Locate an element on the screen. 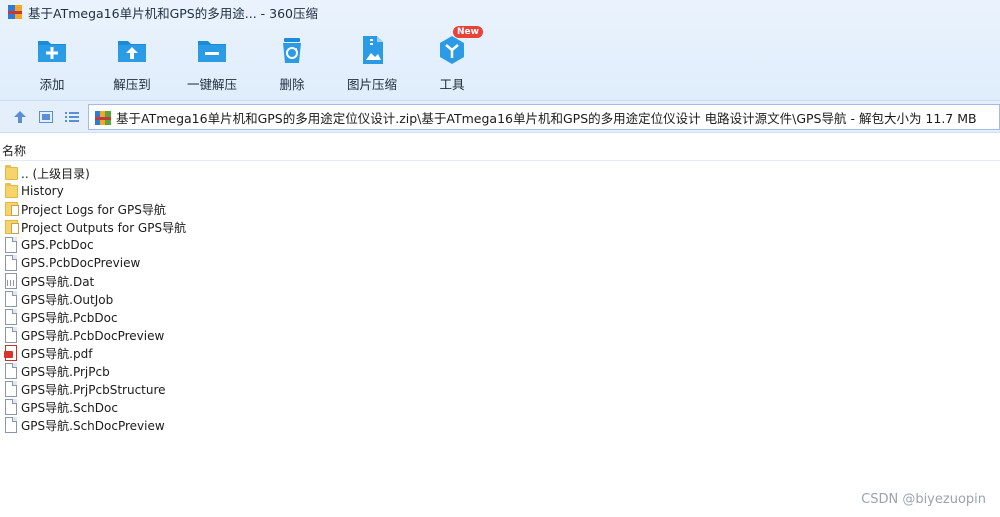  file-row: GPS.PcbDoc is located at coordinates (500, 245).